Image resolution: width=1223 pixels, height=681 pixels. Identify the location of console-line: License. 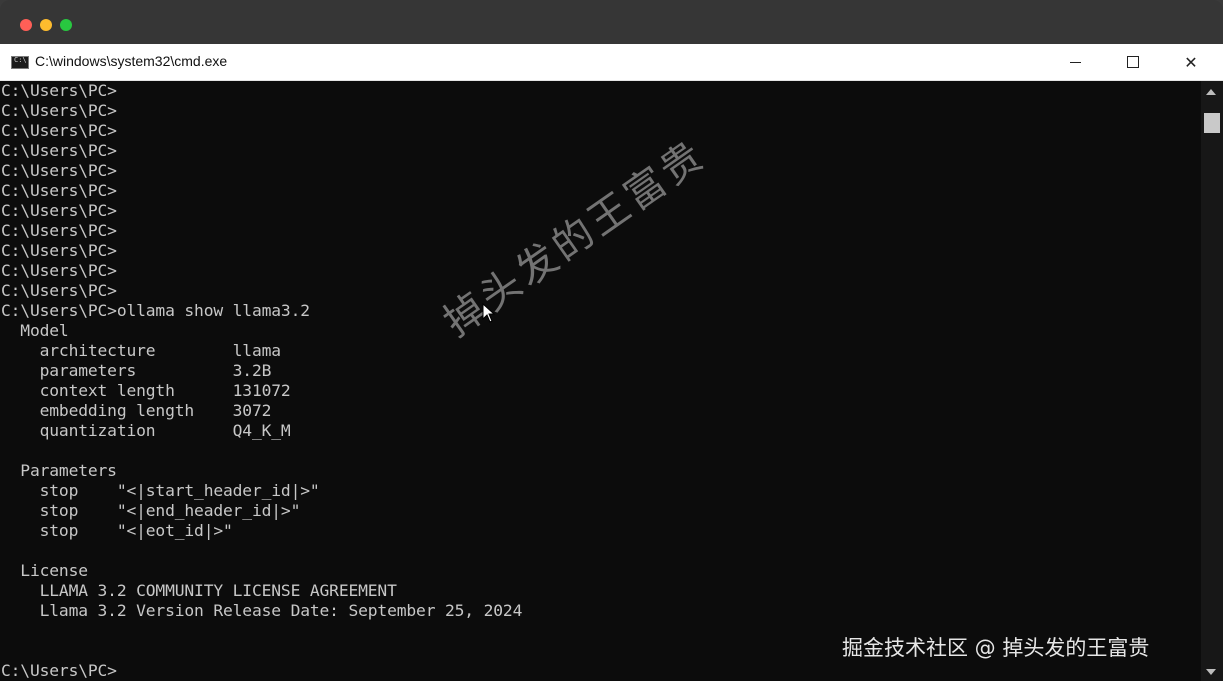
(44, 570).